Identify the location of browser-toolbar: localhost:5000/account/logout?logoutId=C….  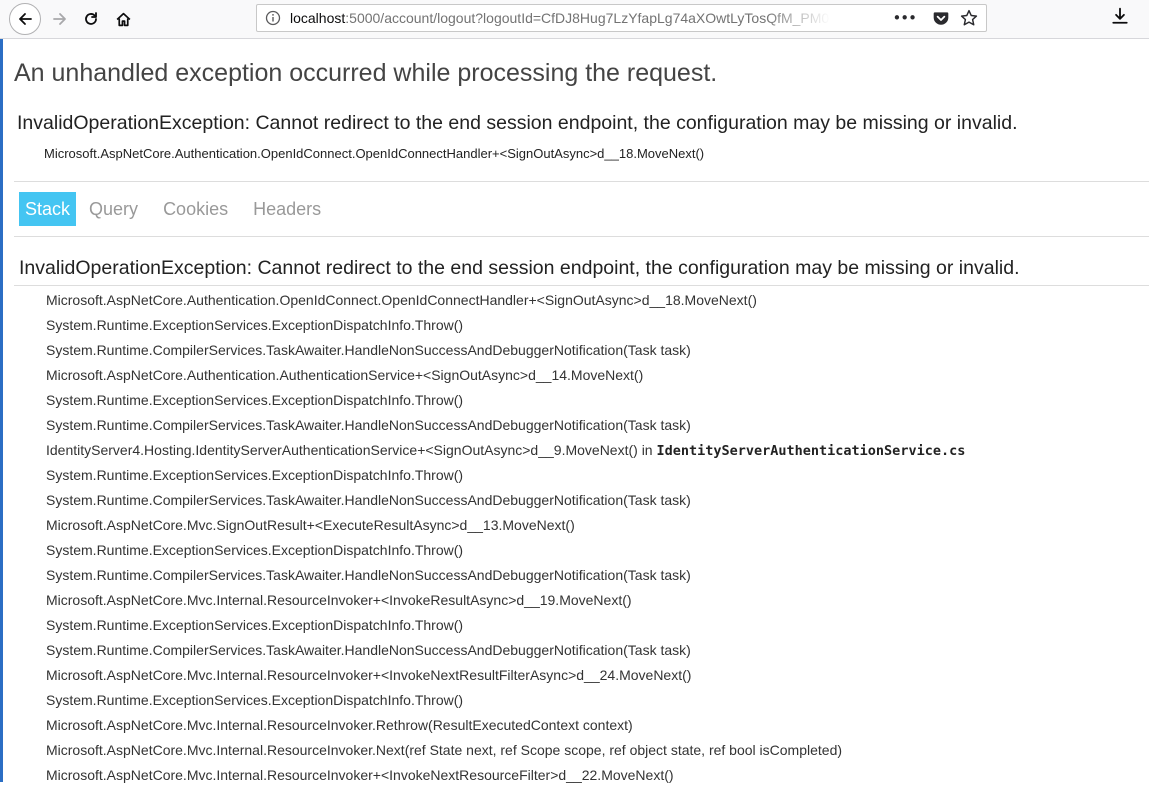
(574, 19).